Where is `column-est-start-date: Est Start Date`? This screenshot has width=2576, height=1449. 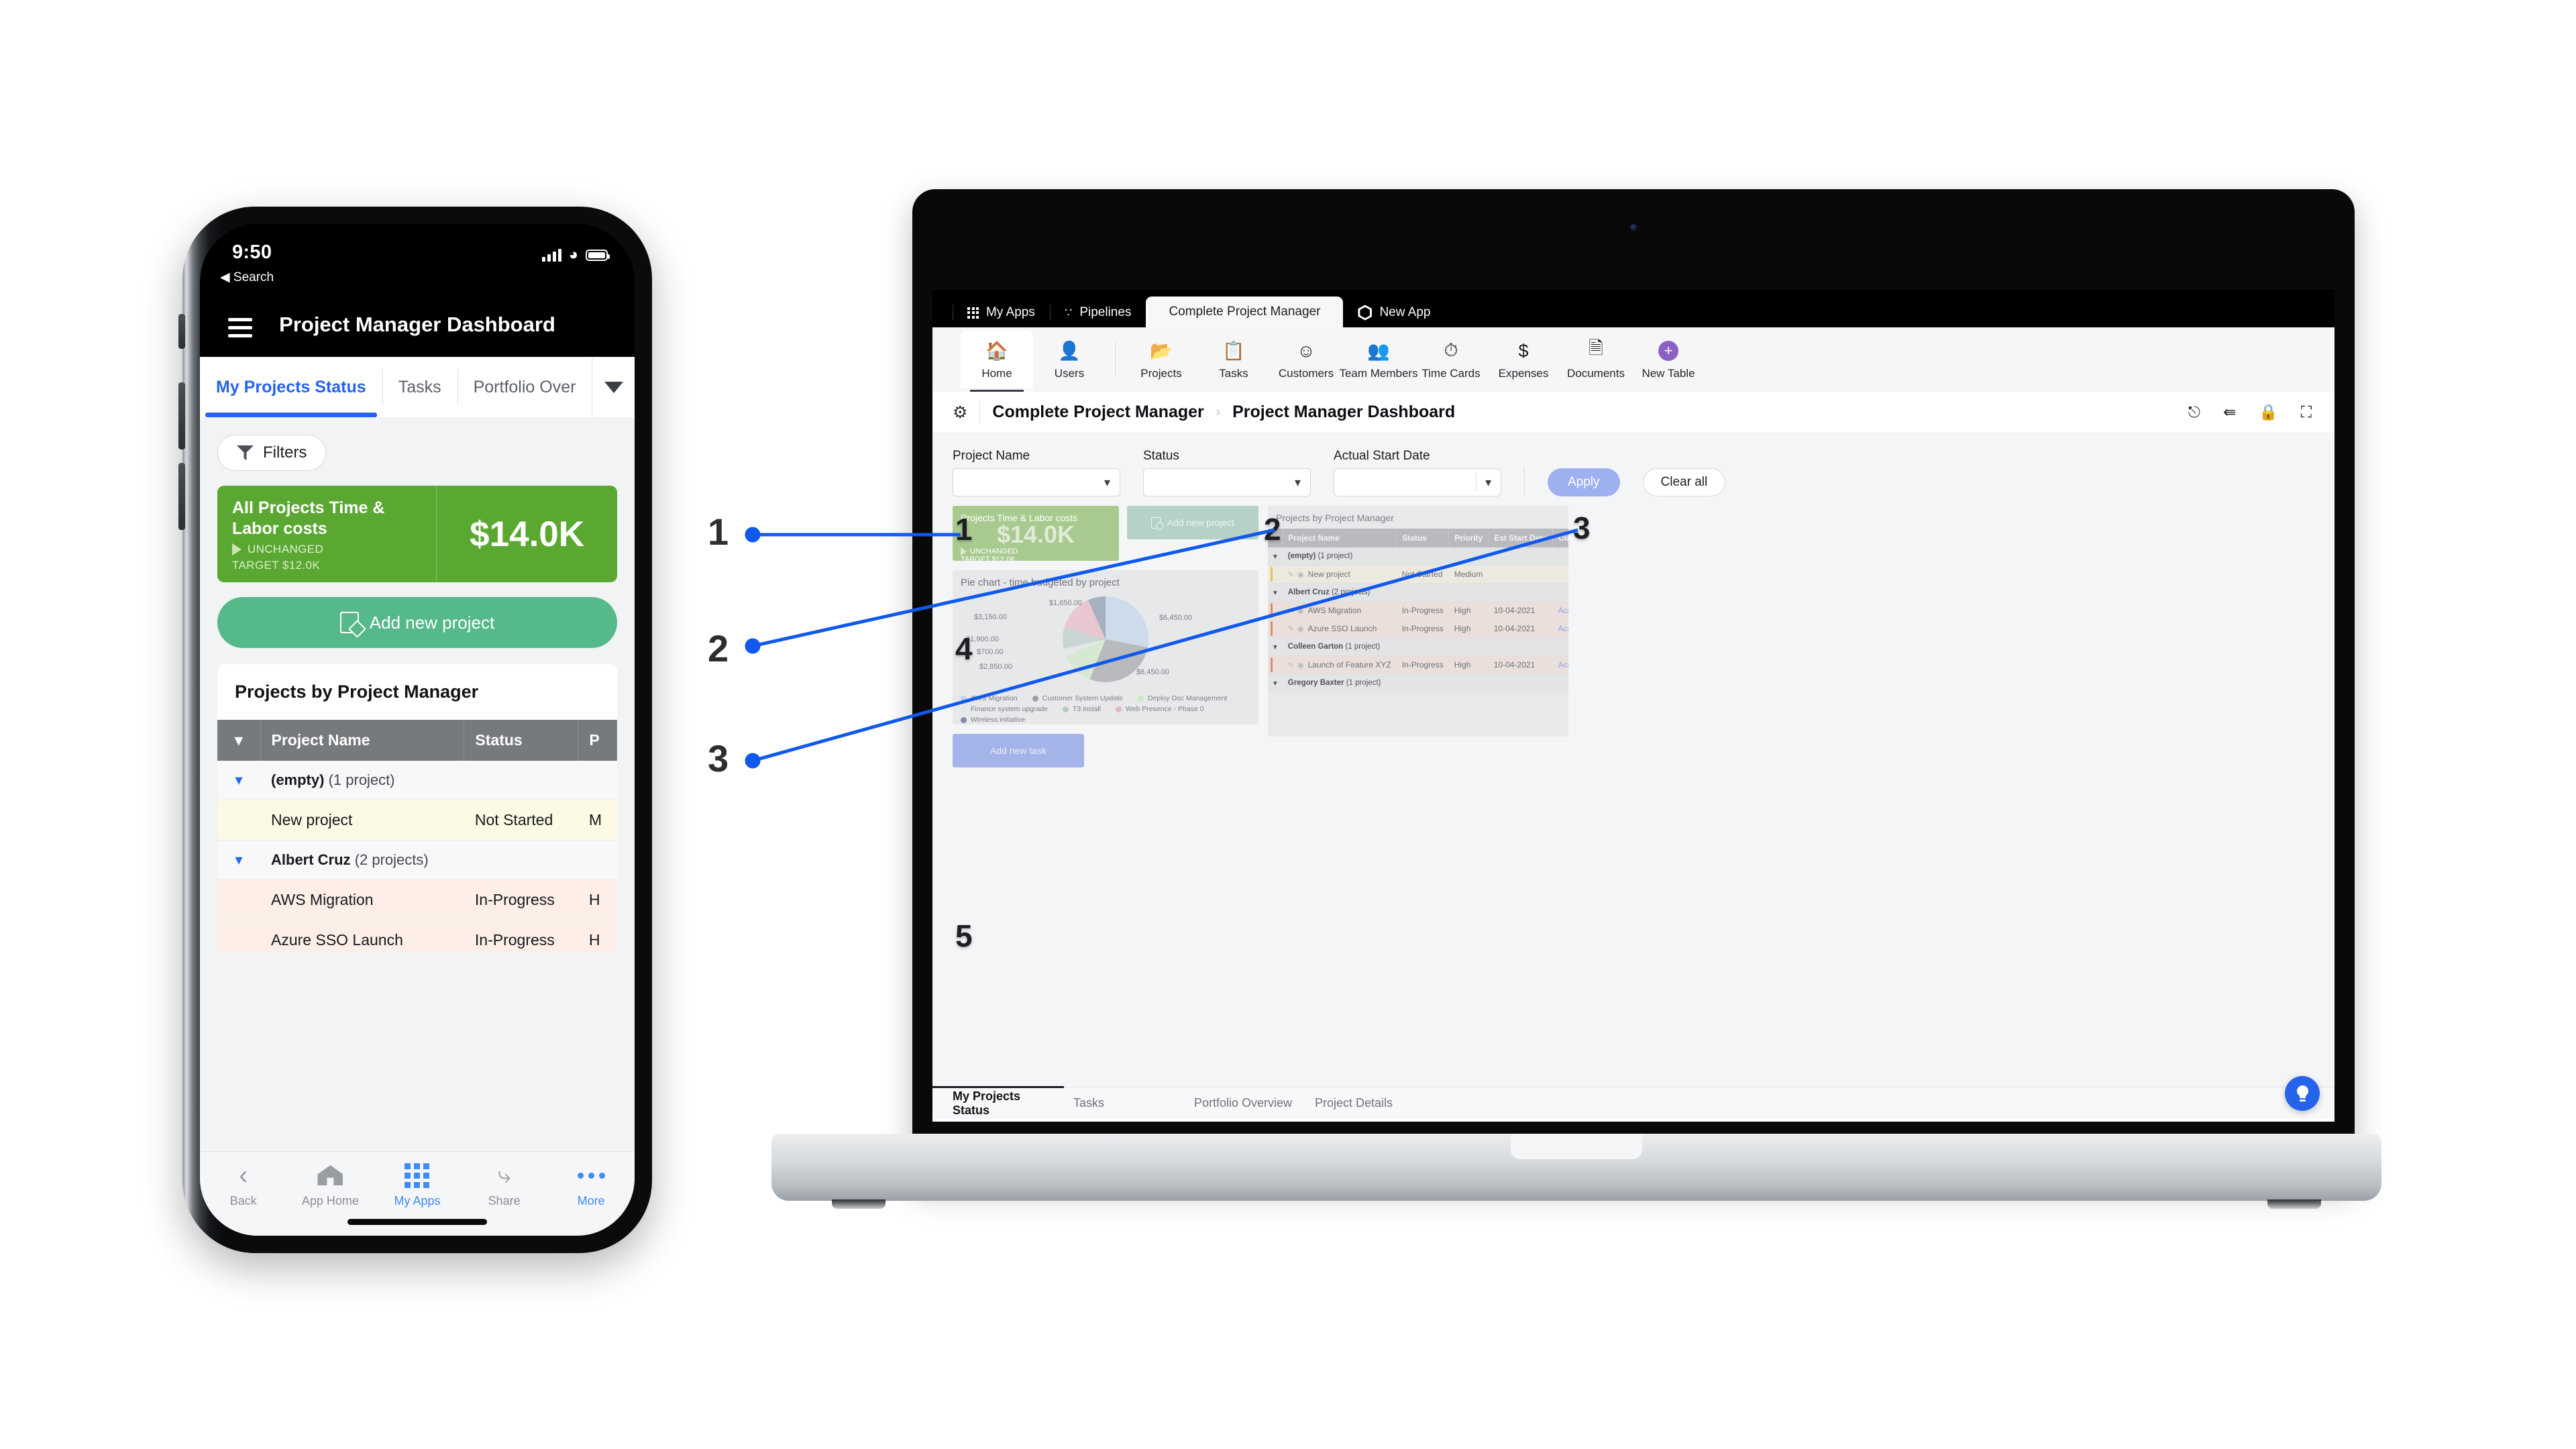
column-est-start-date: Est Start Date is located at coordinates (1520, 538).